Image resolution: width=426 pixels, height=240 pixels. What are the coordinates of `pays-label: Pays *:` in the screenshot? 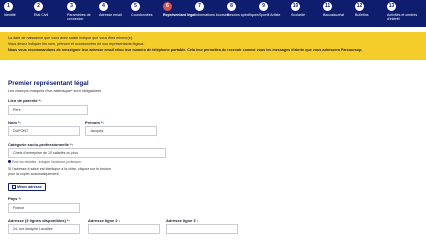 It's located at (15, 198).